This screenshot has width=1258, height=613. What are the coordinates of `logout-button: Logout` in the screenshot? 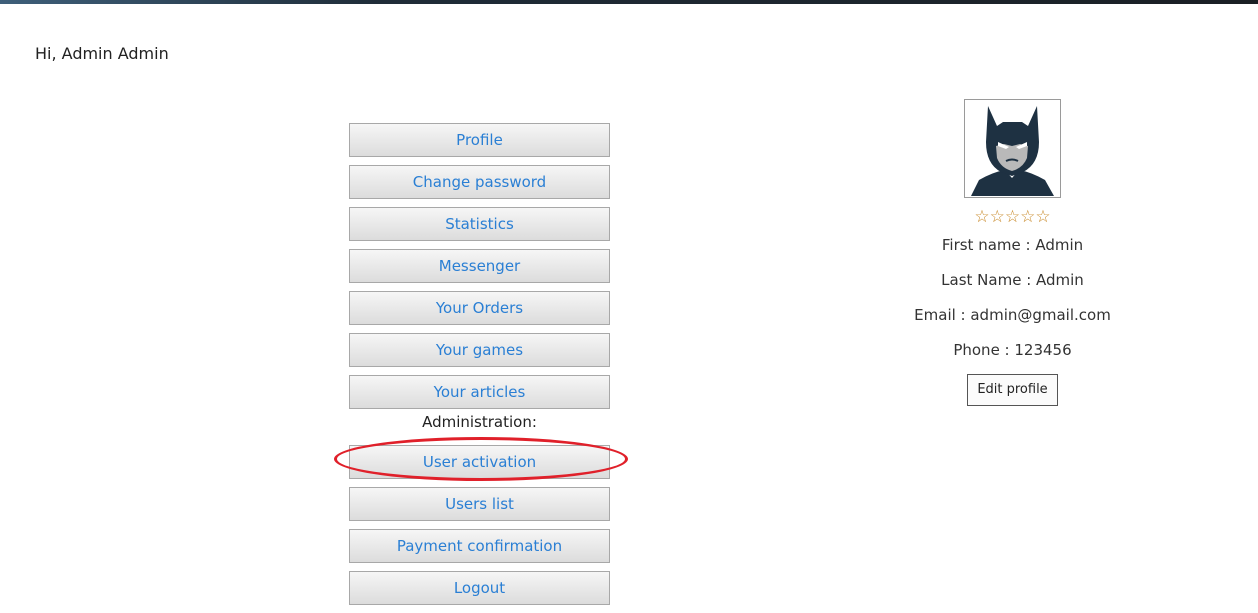 It's located at (479, 588).